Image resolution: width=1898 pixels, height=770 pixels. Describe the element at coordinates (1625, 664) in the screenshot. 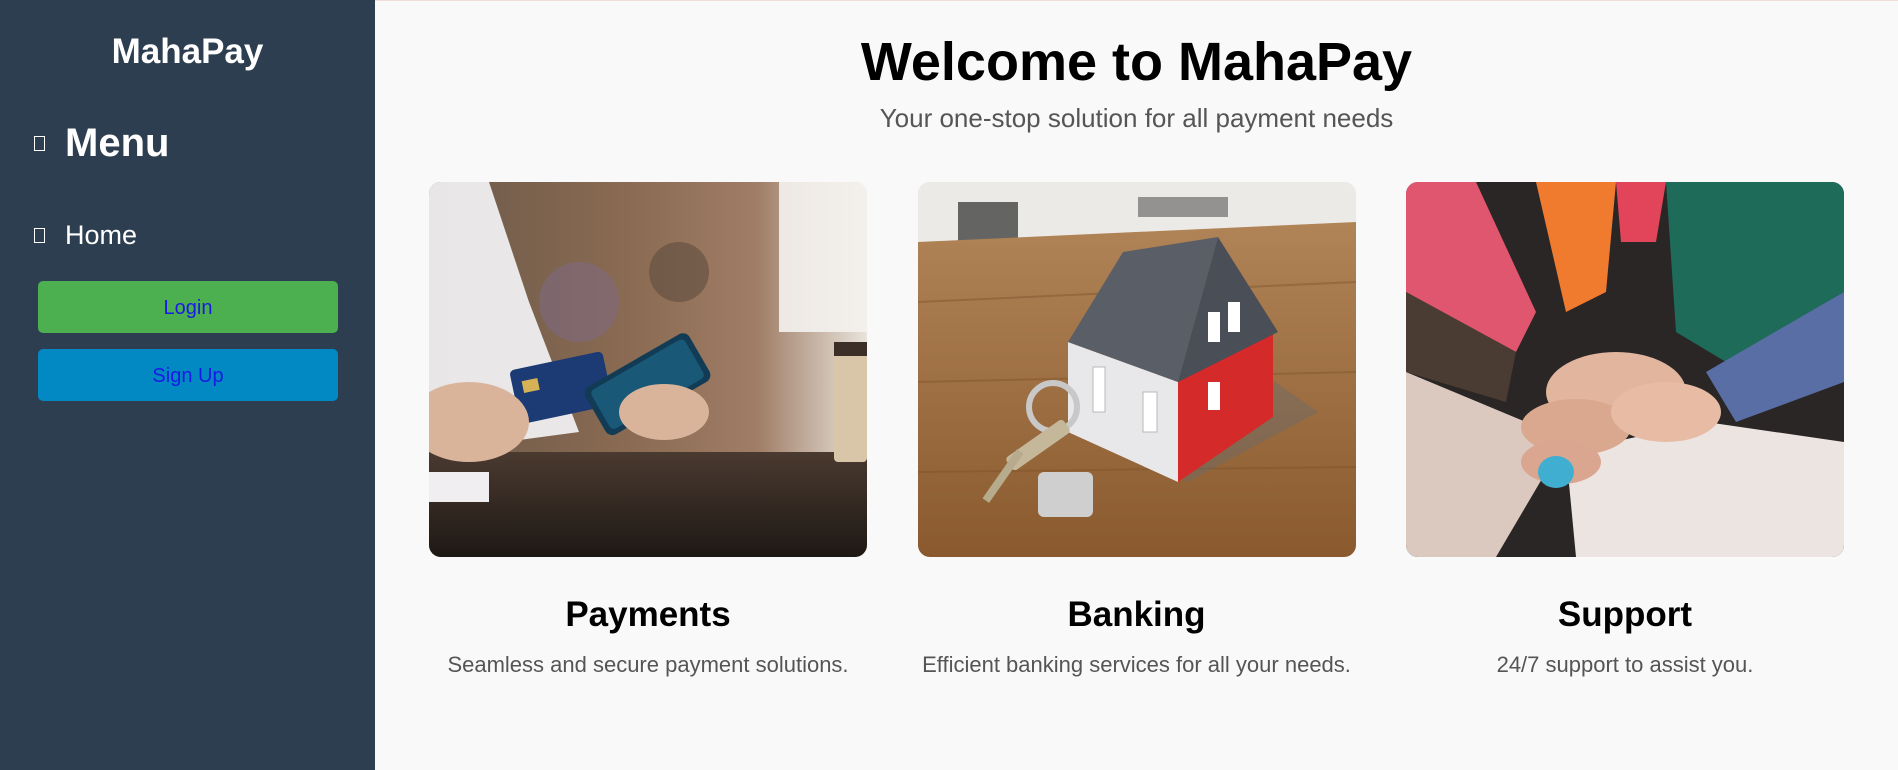

I see `card-description: 24/7 support to assist you.` at that location.